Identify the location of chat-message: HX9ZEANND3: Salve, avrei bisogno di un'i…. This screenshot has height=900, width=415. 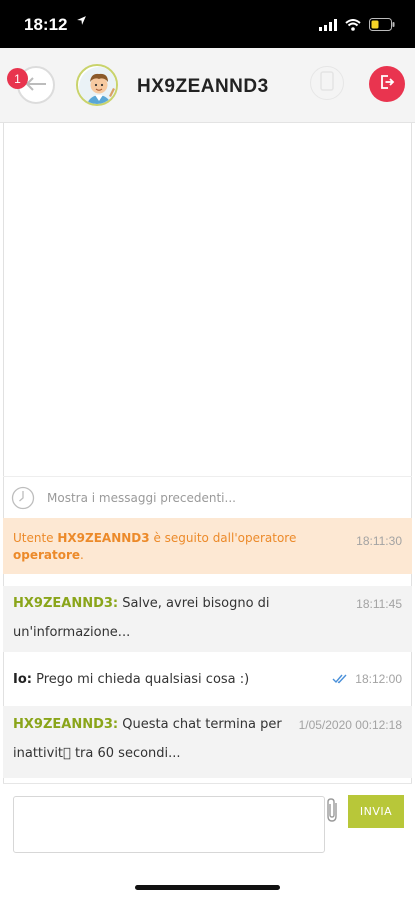
(207, 619).